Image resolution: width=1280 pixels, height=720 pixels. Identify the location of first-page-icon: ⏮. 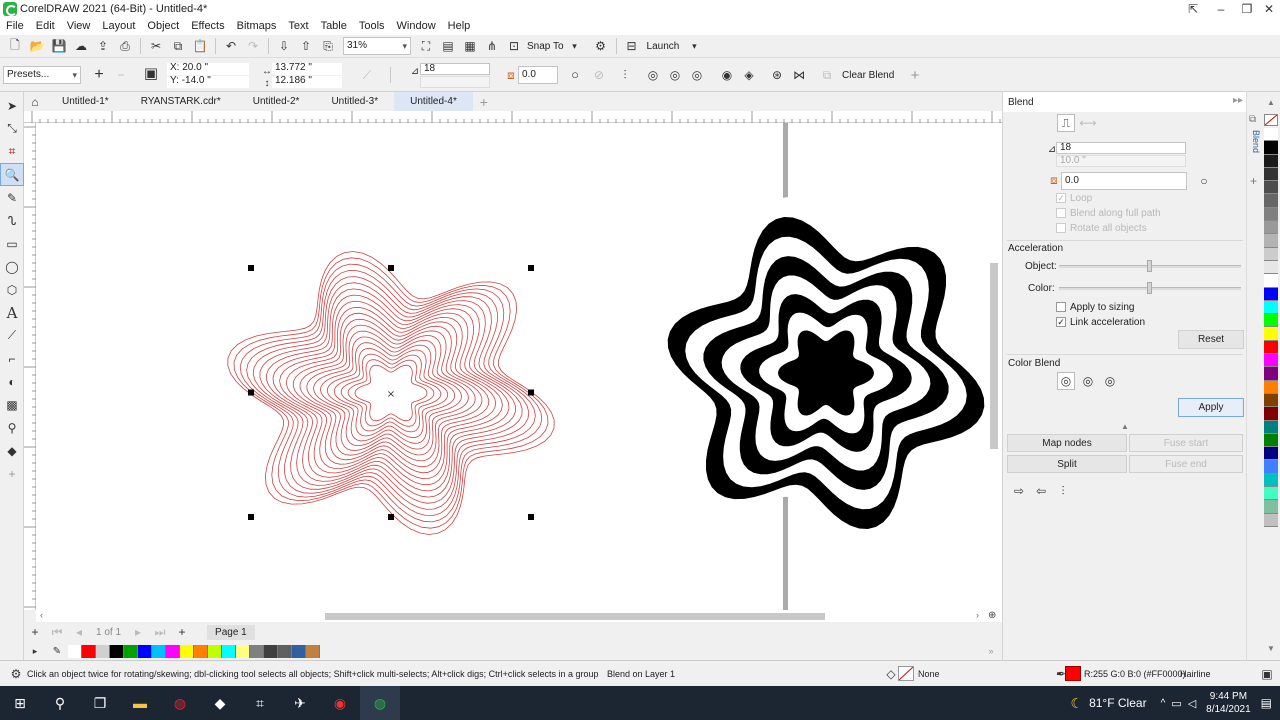
(57, 632).